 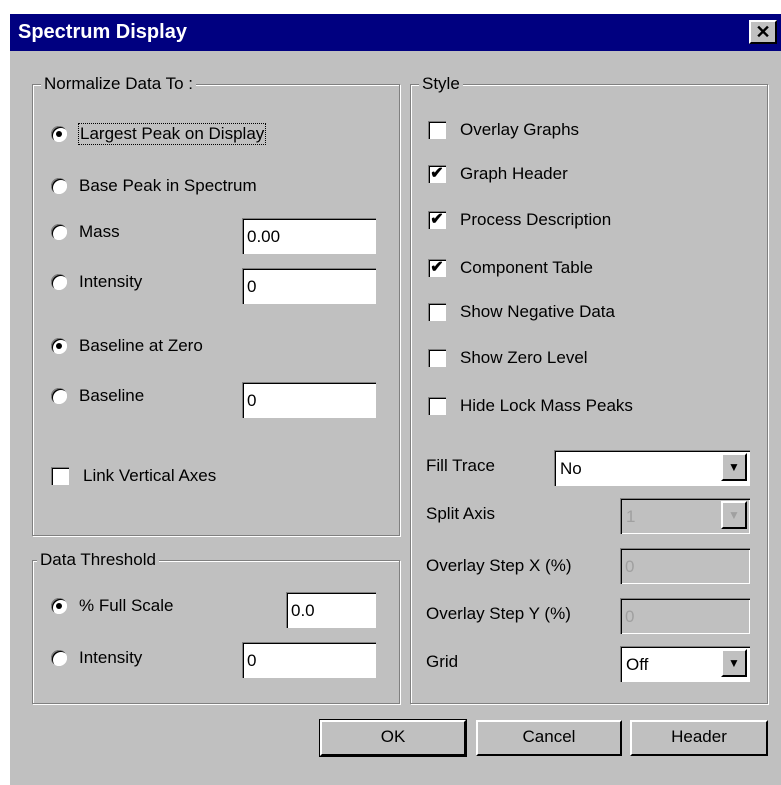 What do you see at coordinates (652, 468) in the screenshot?
I see `fill-trace-select: No ▼` at bounding box center [652, 468].